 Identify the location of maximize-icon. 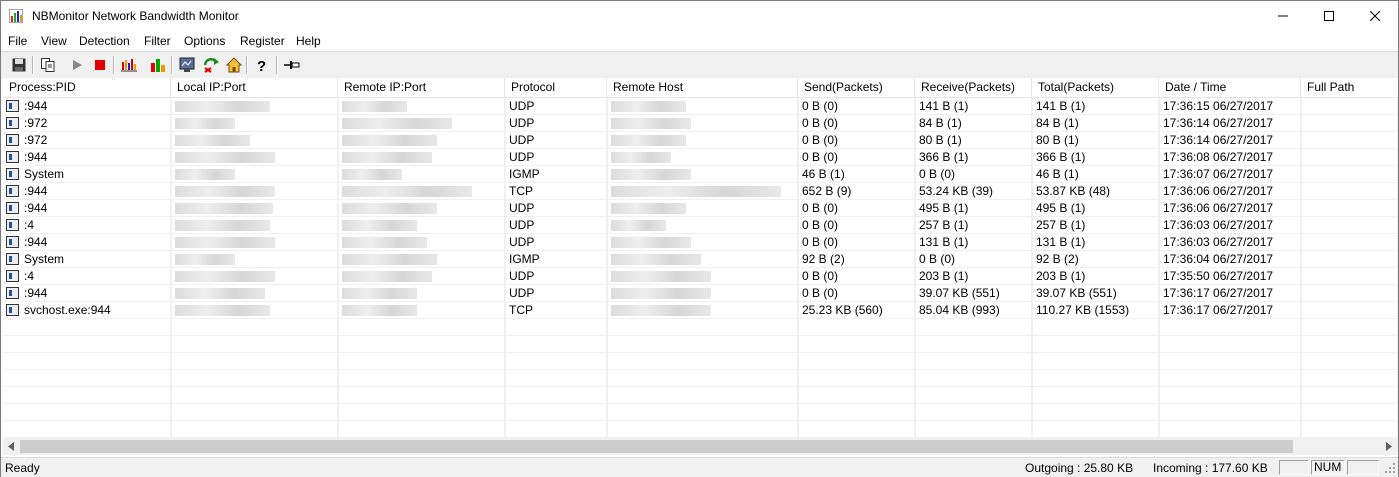
(1329, 16).